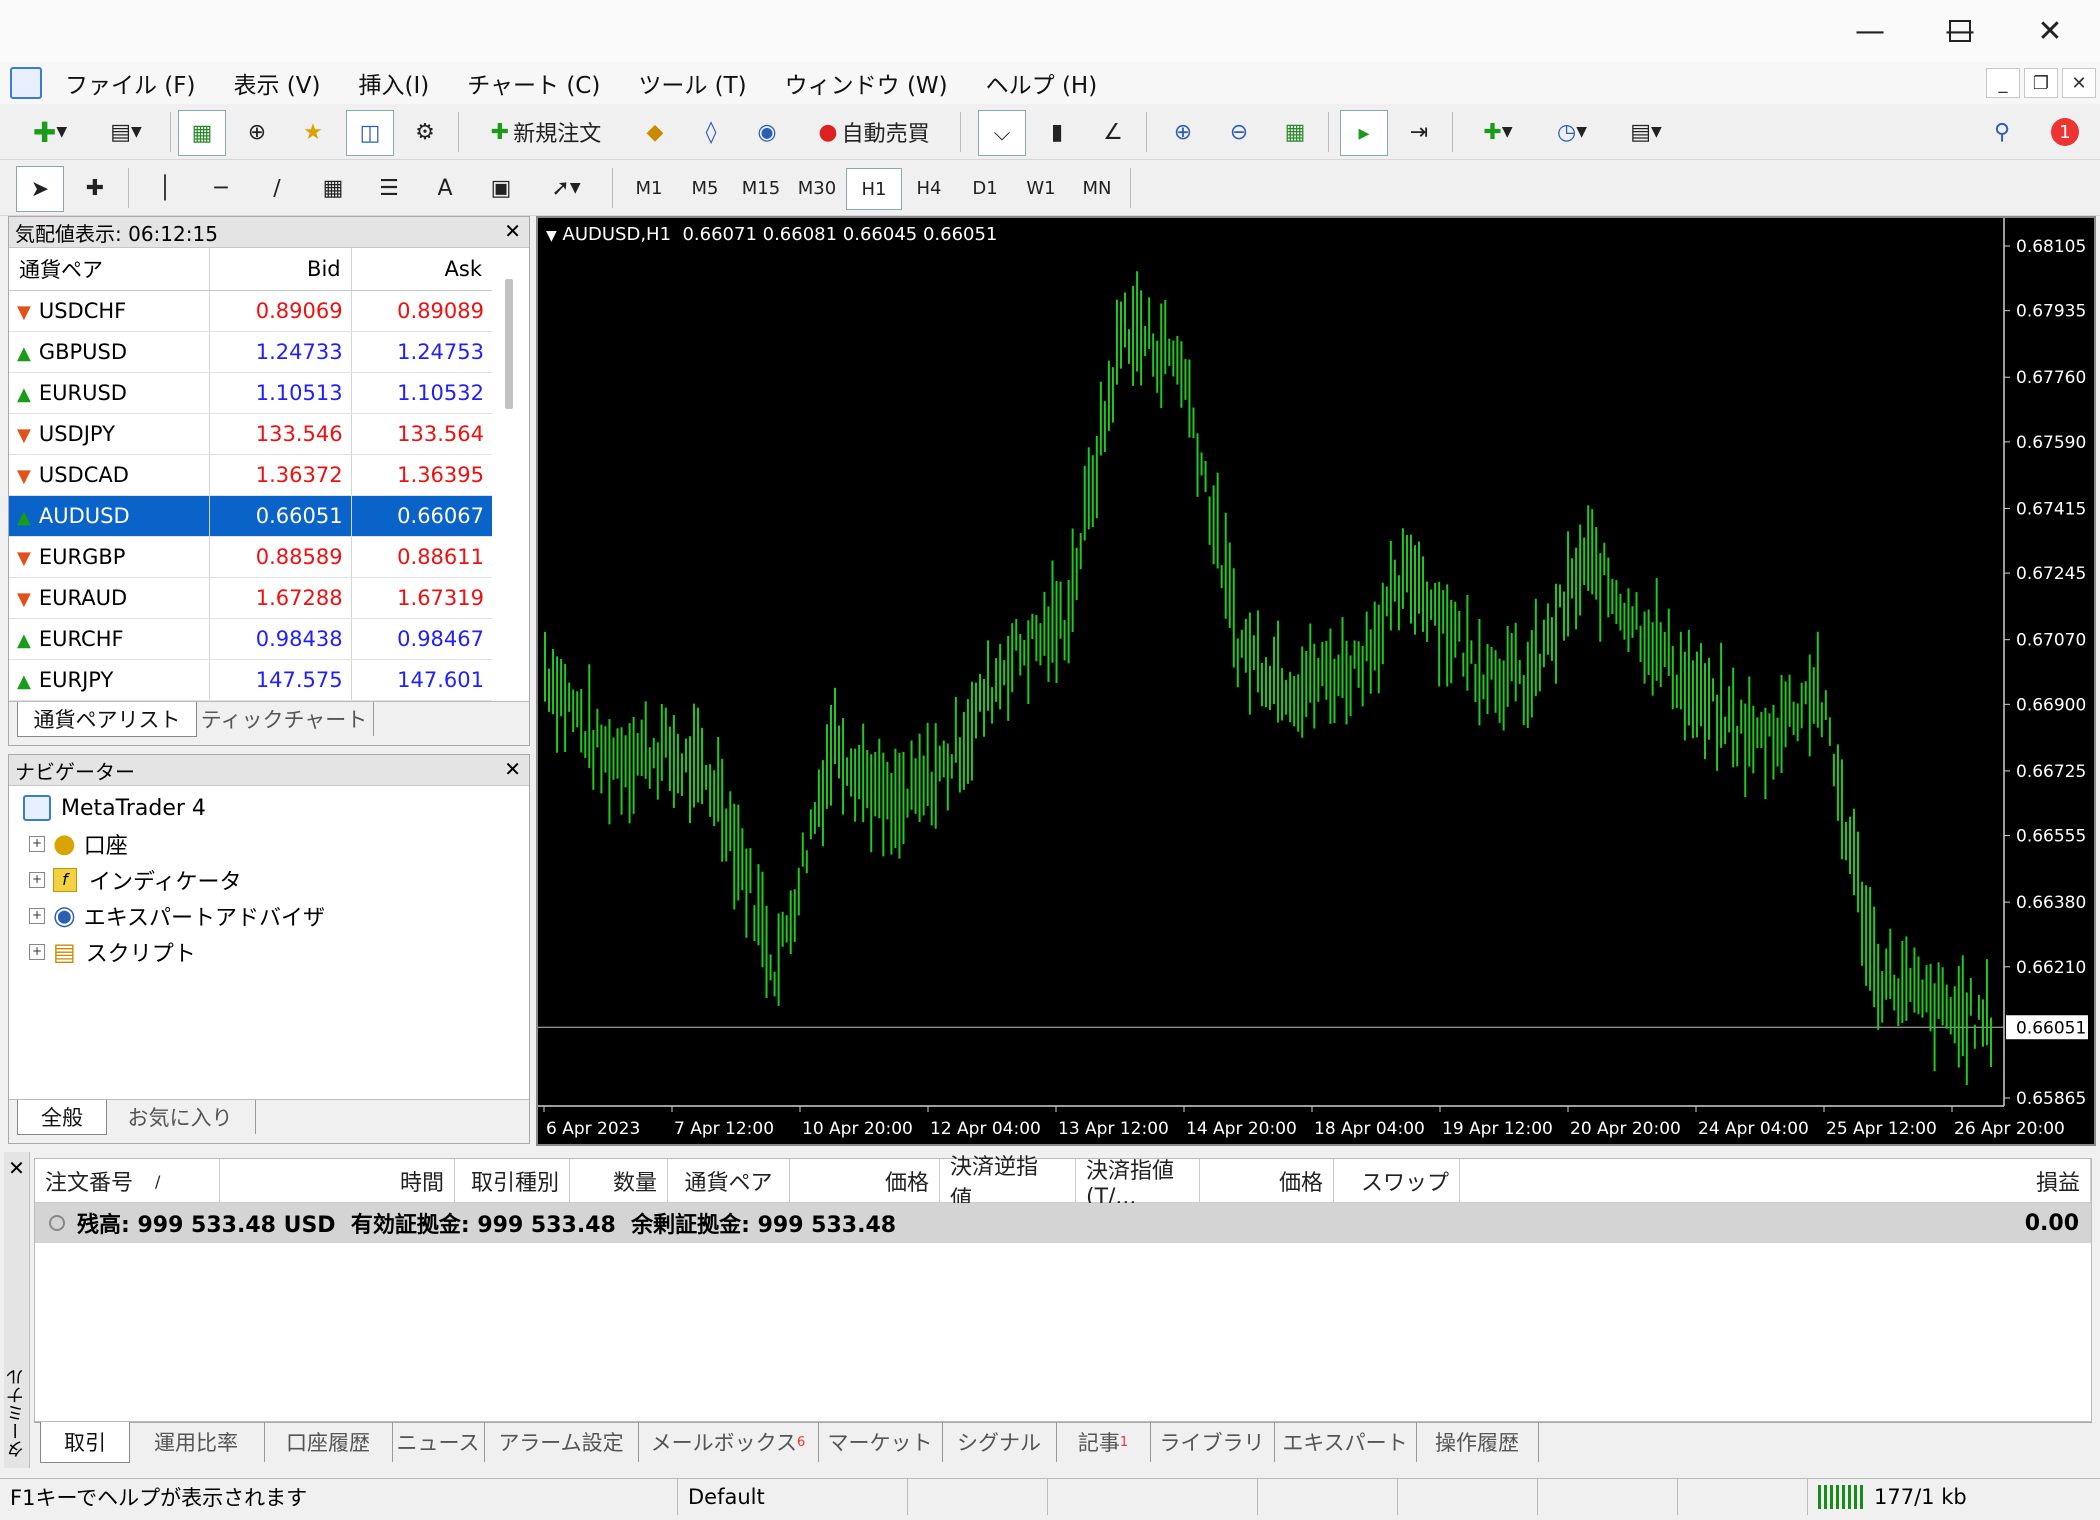 The image size is (2100, 1520). I want to click on timeframe-button-h1: H1, so click(874, 189).